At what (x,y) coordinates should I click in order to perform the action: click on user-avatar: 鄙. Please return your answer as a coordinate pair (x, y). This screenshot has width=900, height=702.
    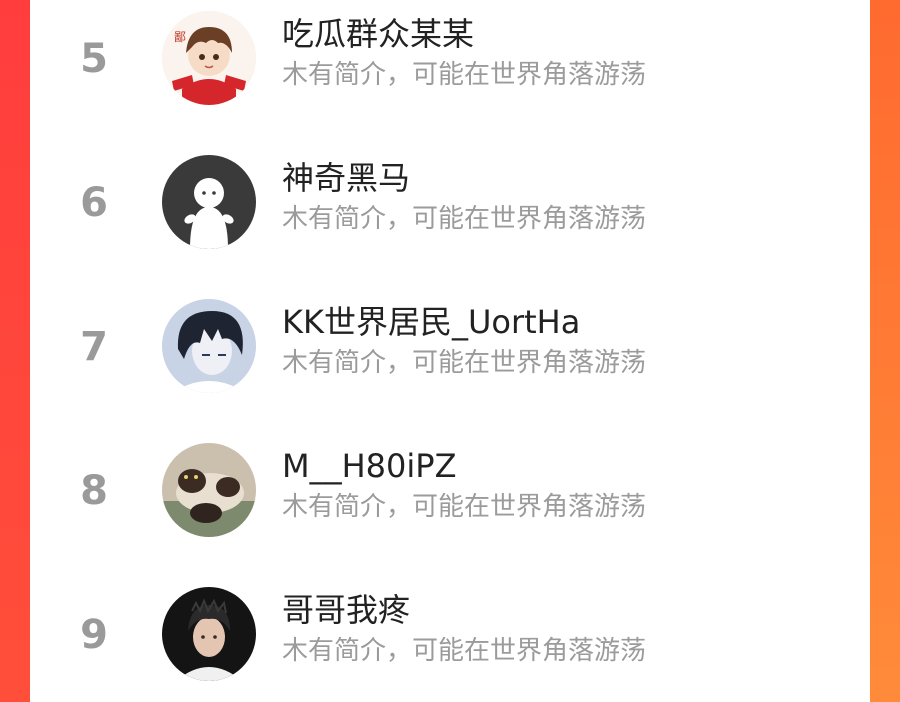
    Looking at the image, I should click on (209, 58).